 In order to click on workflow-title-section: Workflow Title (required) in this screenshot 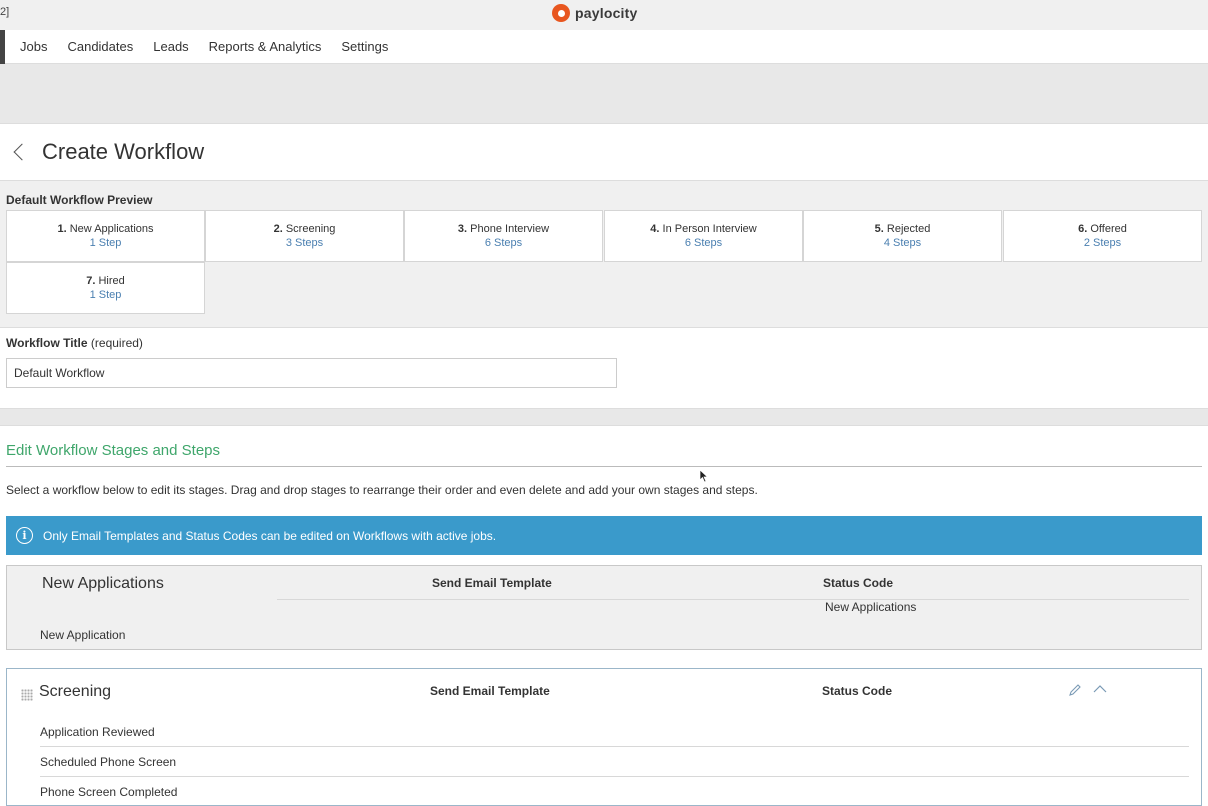, I will do `click(604, 368)`.